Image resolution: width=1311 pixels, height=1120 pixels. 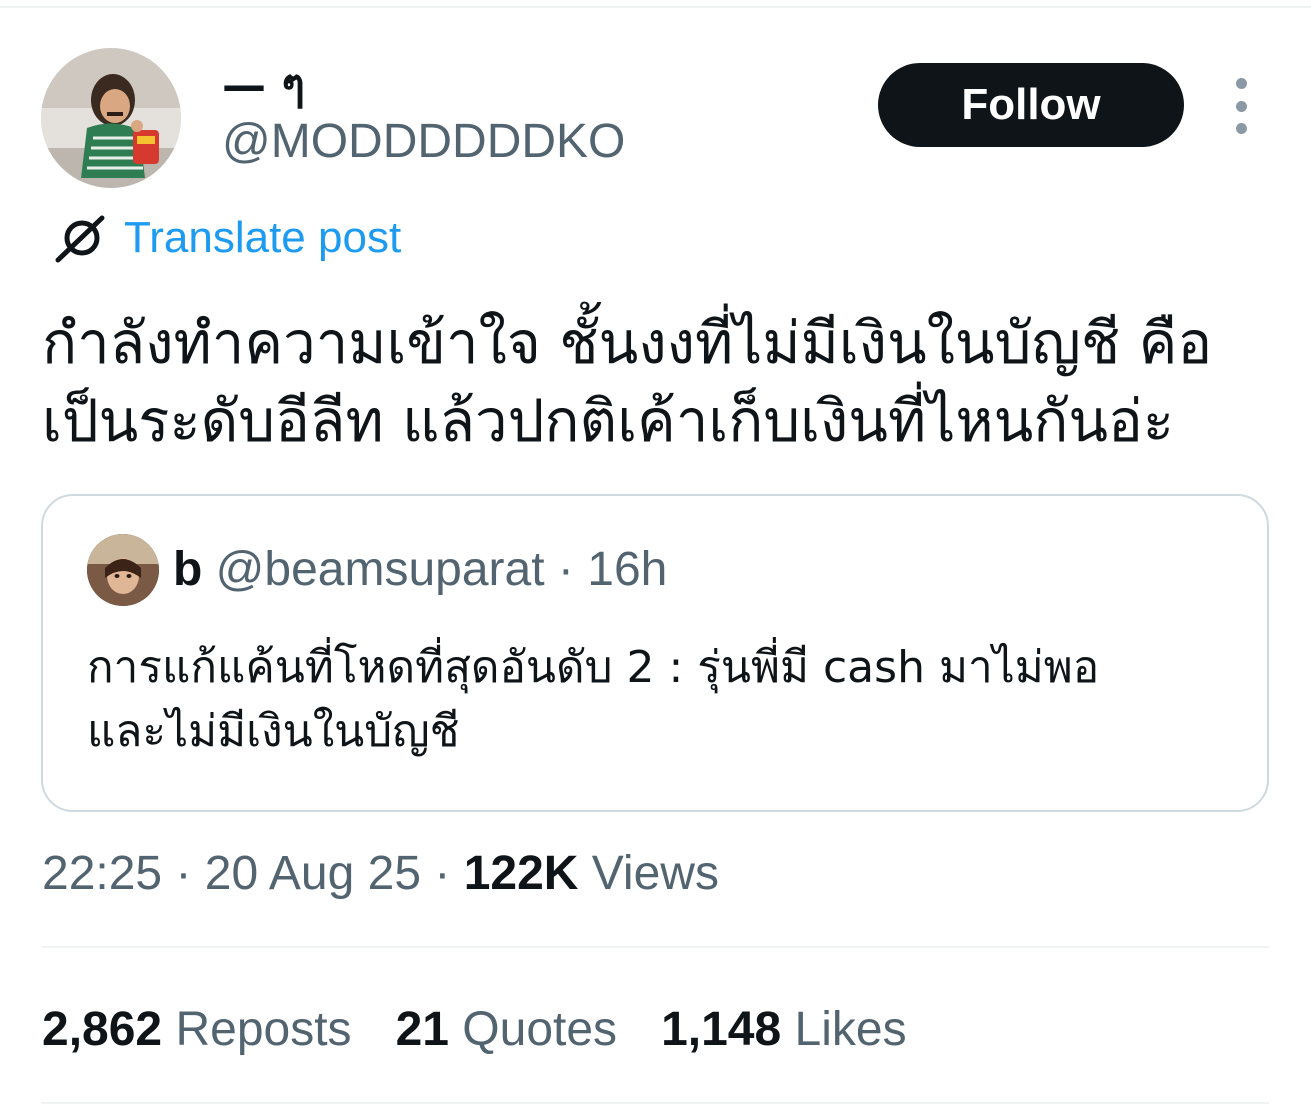 What do you see at coordinates (721, 1029) in the screenshot?
I see `likes-count: 1,148` at bounding box center [721, 1029].